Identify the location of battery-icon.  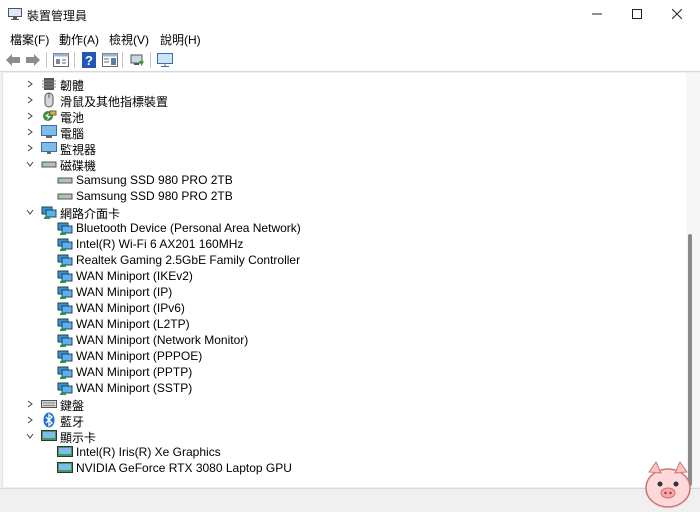
(50, 115).